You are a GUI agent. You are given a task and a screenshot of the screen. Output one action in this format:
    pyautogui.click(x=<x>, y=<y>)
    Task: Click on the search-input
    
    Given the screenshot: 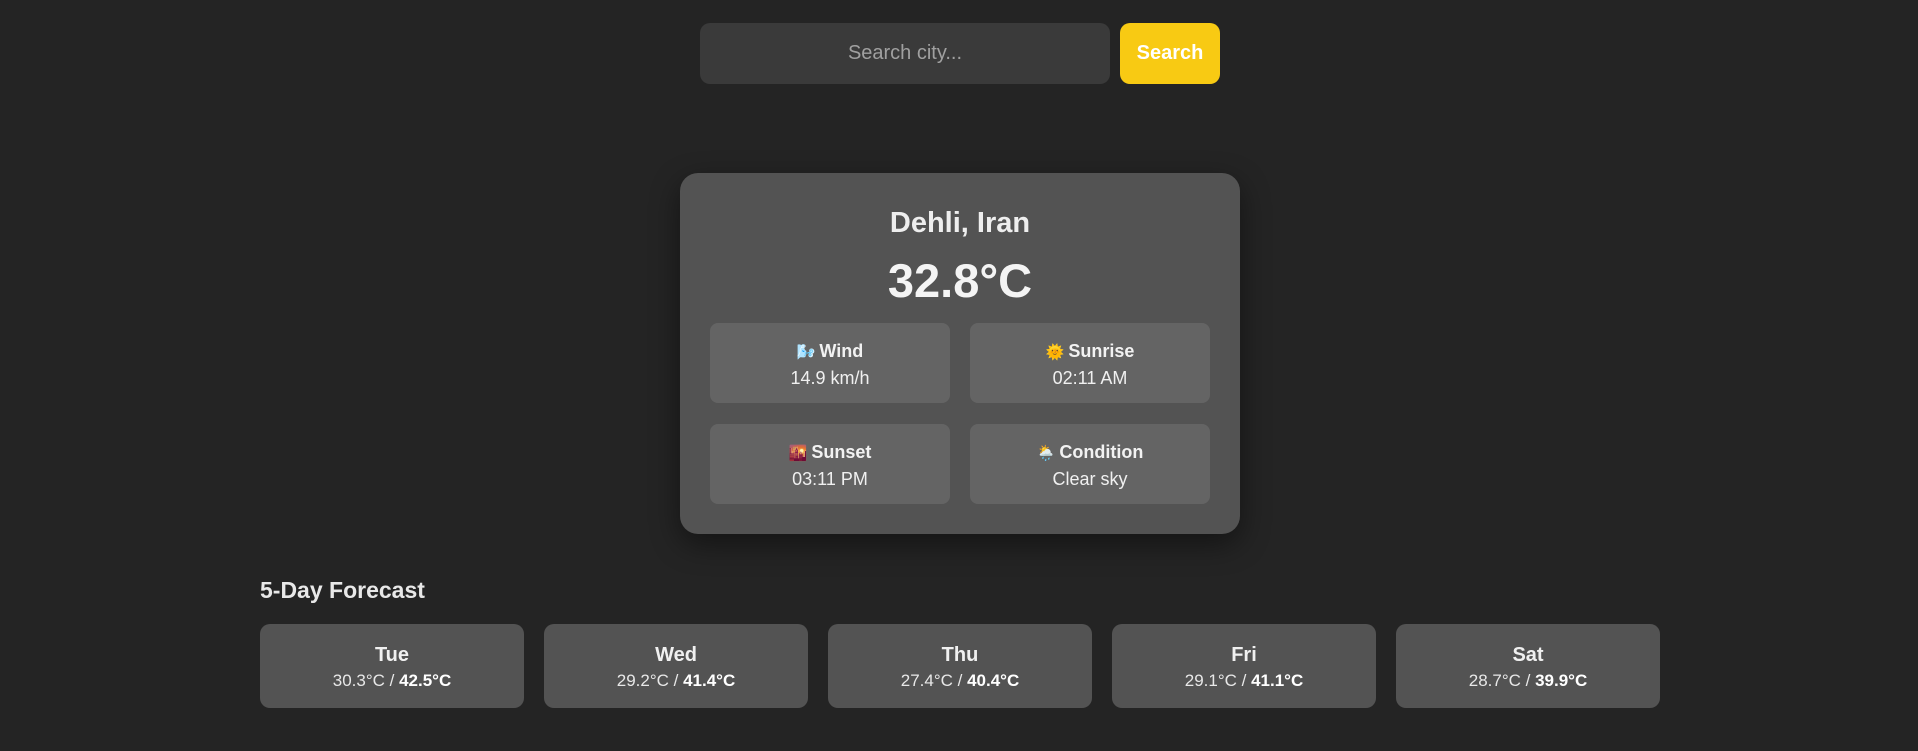 What is the action you would take?
    pyautogui.click(x=905, y=53)
    